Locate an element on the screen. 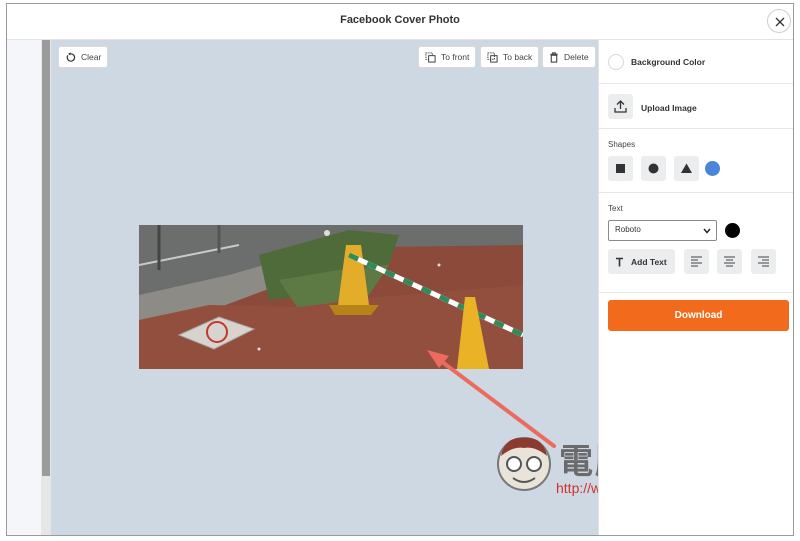 The height and width of the screenshot is (541, 800). square-icon is located at coordinates (620, 168).